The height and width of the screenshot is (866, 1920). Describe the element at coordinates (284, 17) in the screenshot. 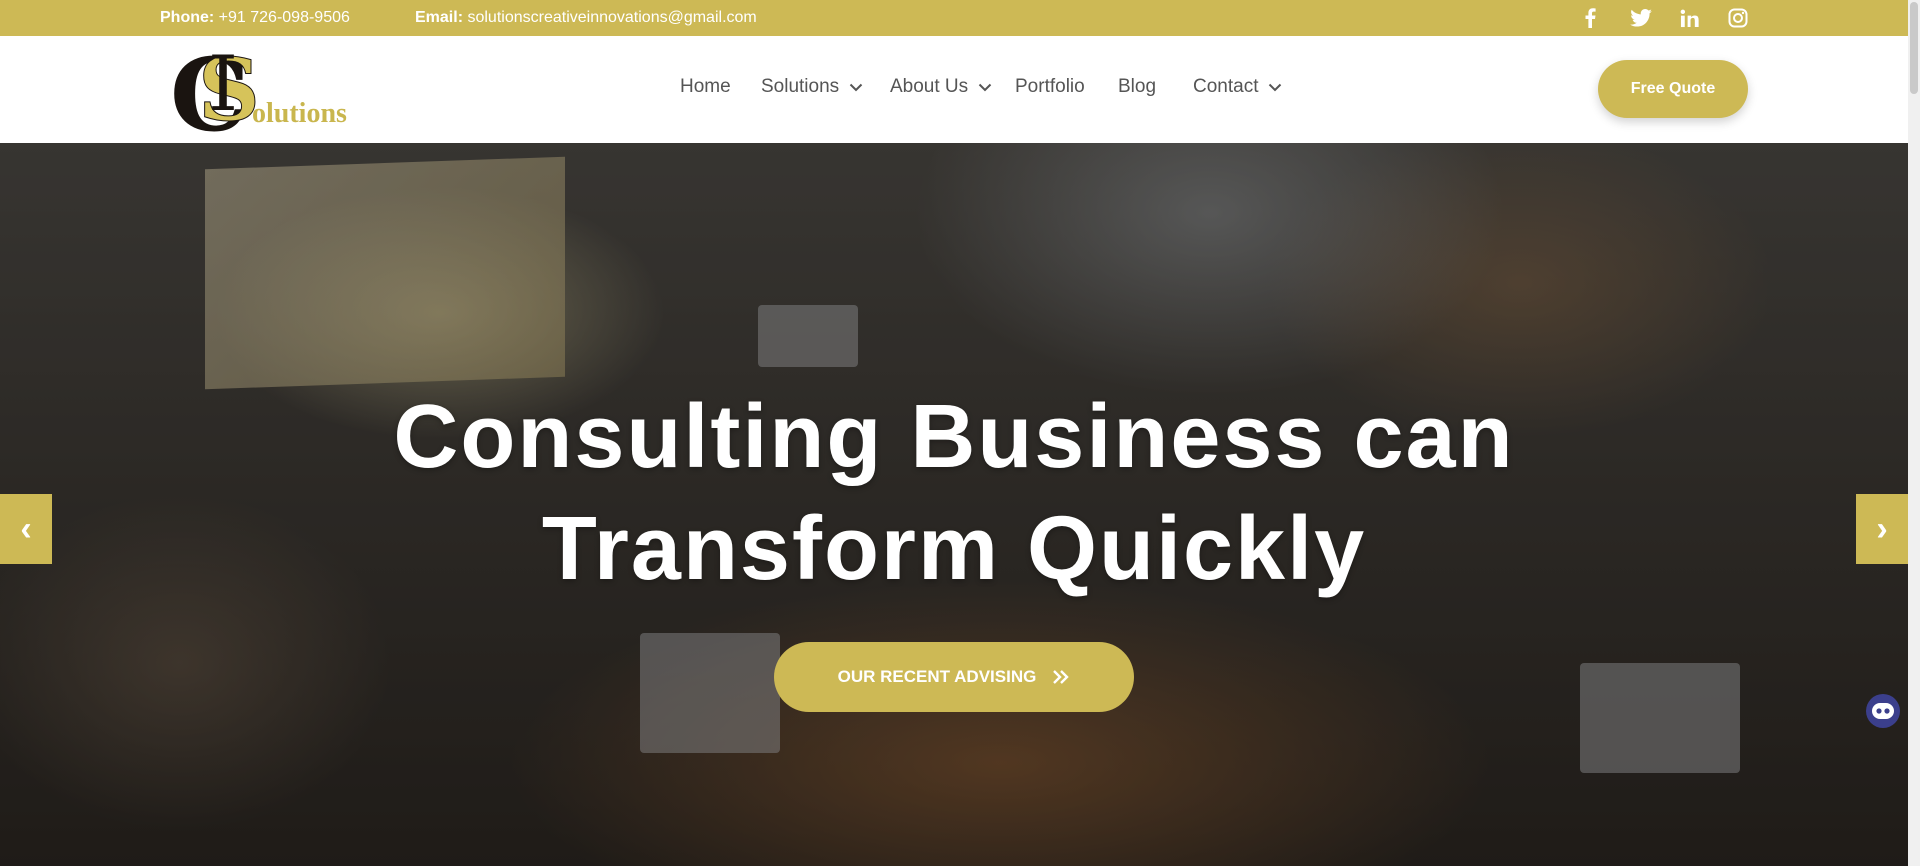

I see `phone-number: +91 726-098-9506` at that location.